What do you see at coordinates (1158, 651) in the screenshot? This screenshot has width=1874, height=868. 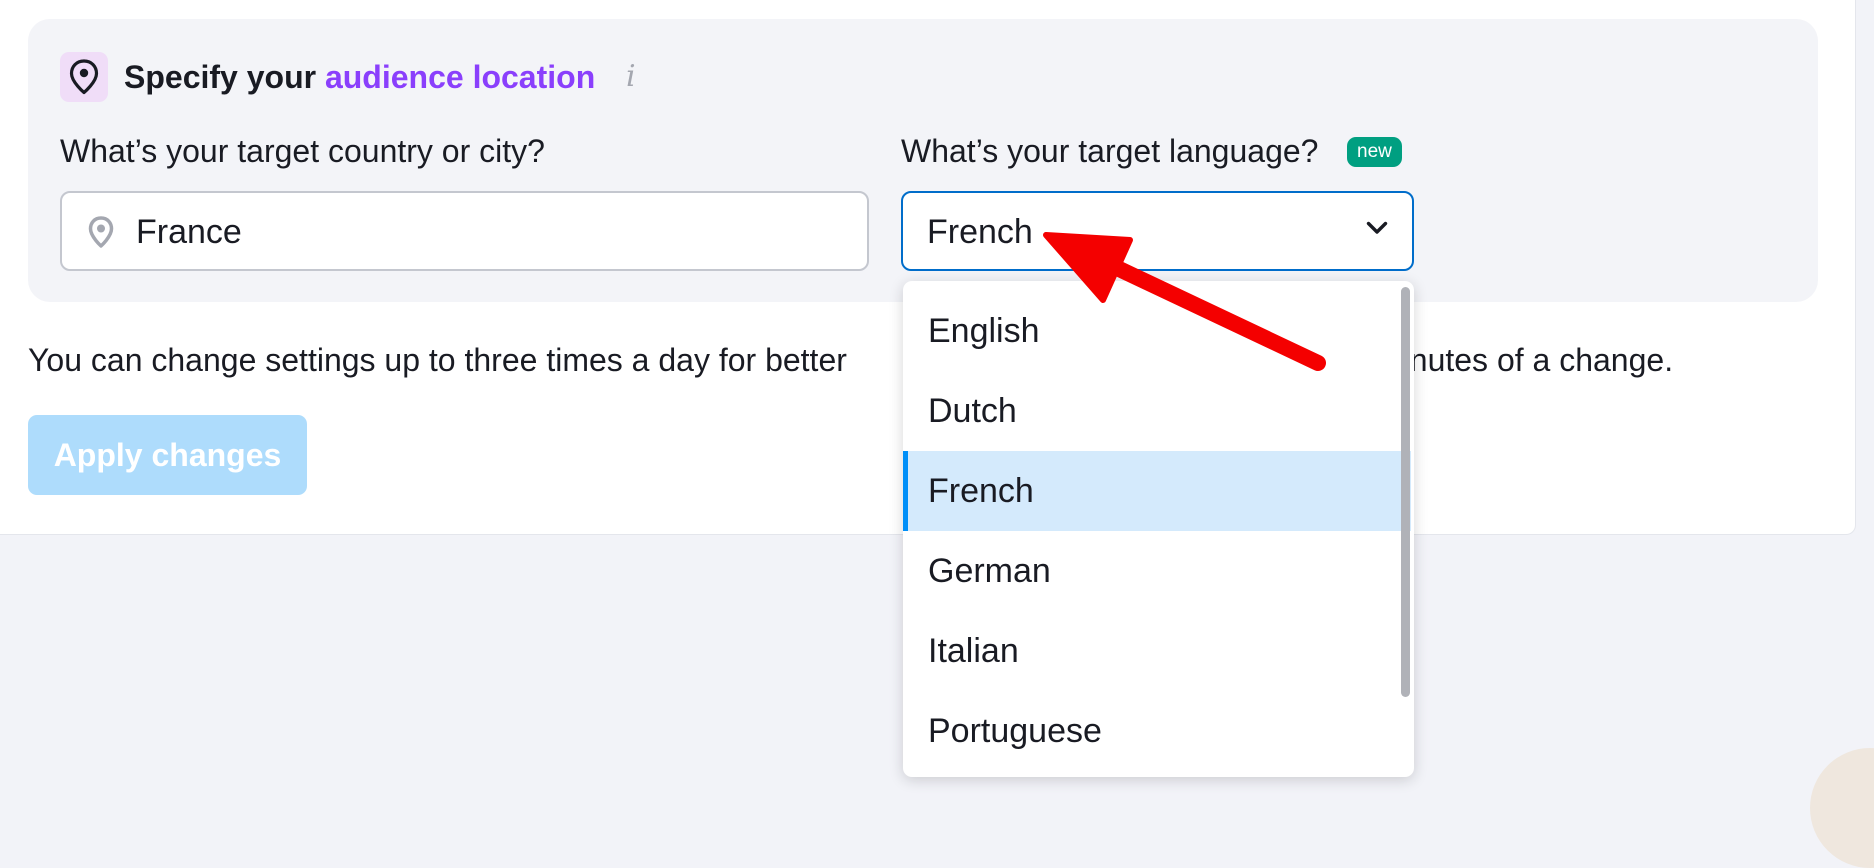 I see `dropdown-option-italian: Italian` at bounding box center [1158, 651].